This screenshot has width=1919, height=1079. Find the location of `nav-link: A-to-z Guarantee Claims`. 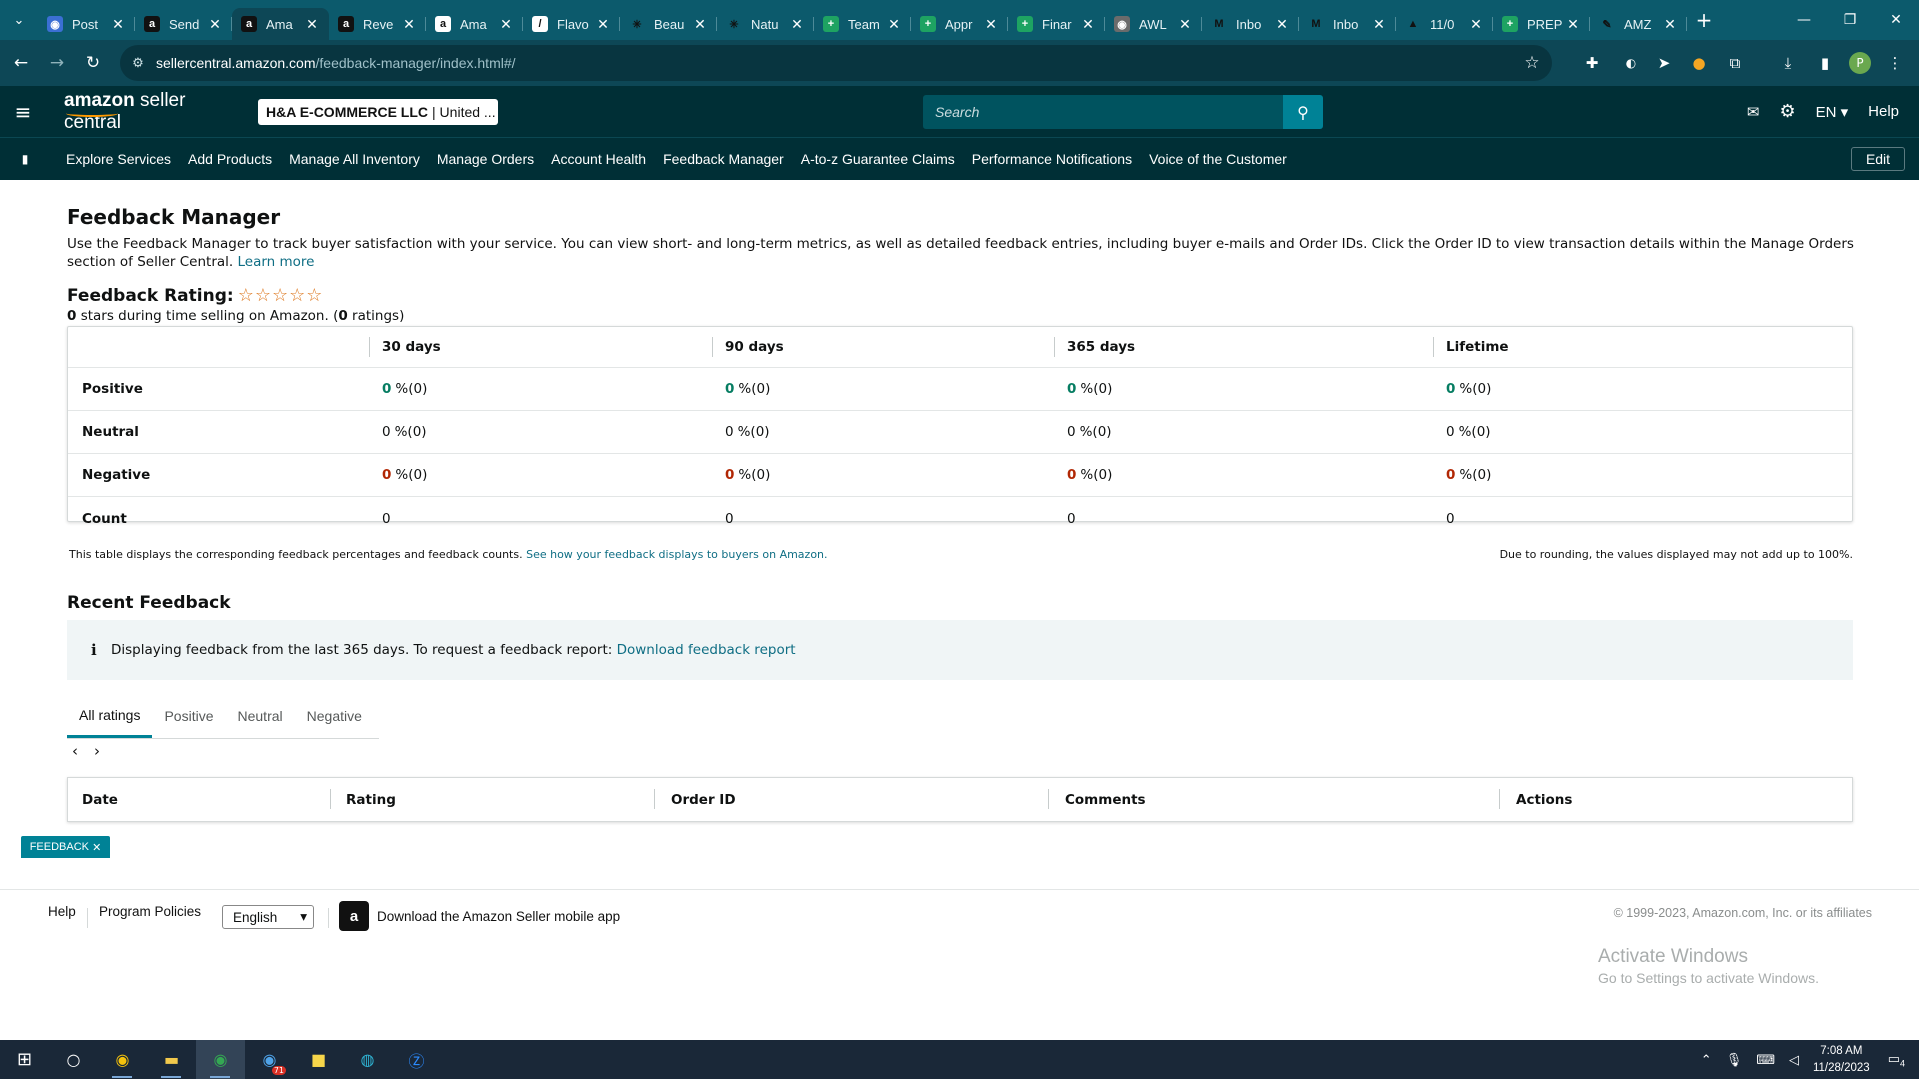

nav-link: A-to-z Guarantee Claims is located at coordinates (878, 159).